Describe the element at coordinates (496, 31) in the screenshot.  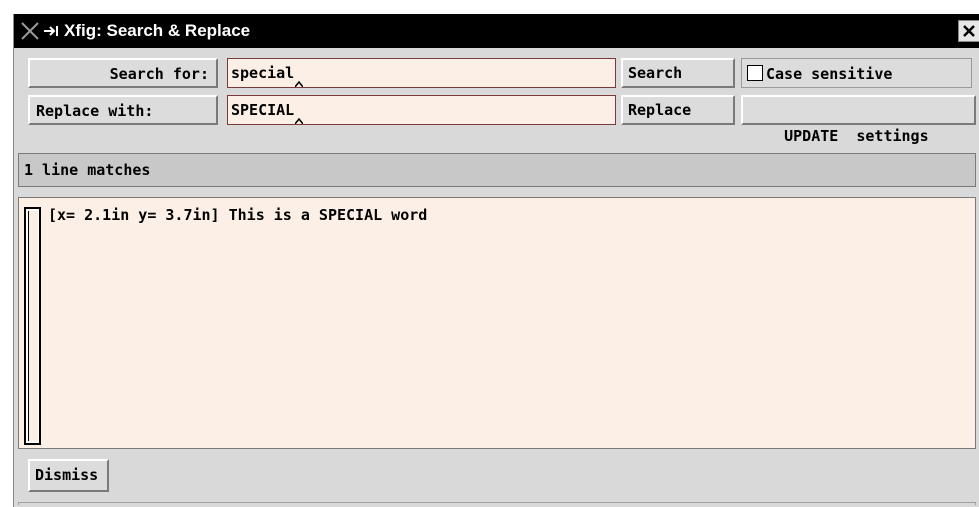
I see `title-bar: Xfig: Search & Replace` at that location.